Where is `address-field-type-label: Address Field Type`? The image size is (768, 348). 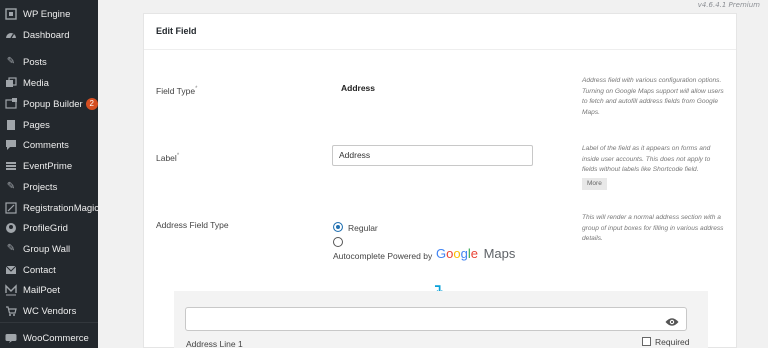
address-field-type-label: Address Field Type is located at coordinates (192, 225).